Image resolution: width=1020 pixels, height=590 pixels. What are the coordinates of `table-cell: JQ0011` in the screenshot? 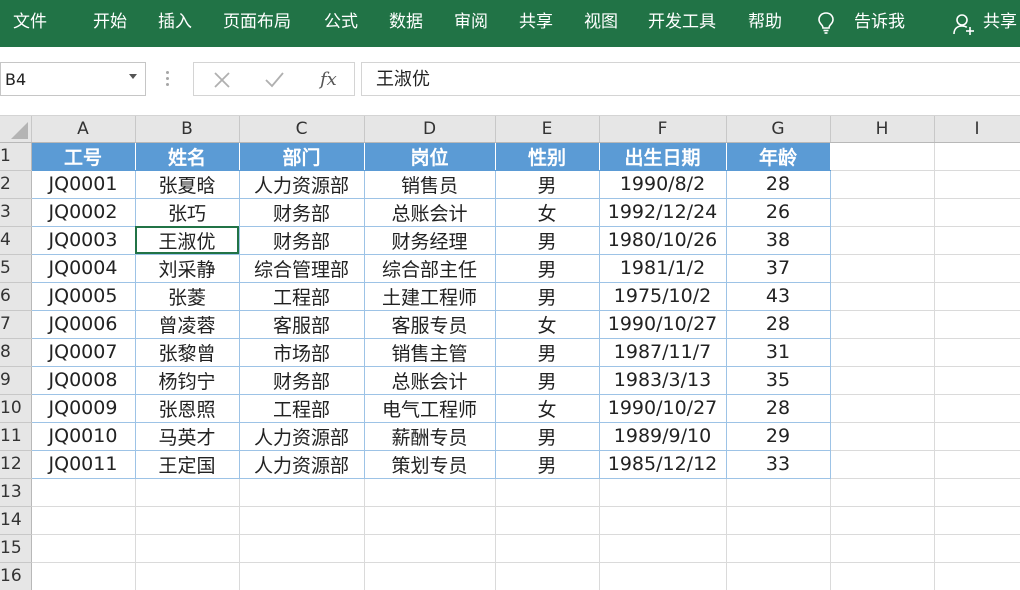 It's located at (83, 464).